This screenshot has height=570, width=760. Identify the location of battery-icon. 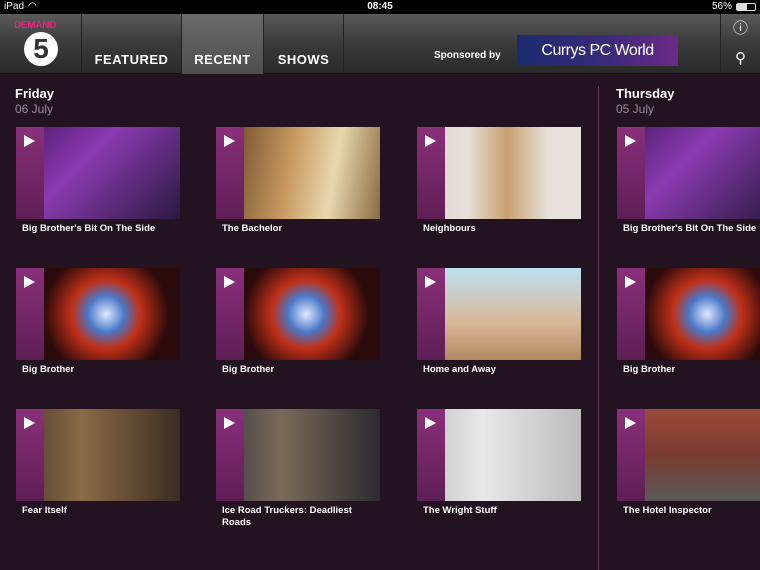
(746, 7).